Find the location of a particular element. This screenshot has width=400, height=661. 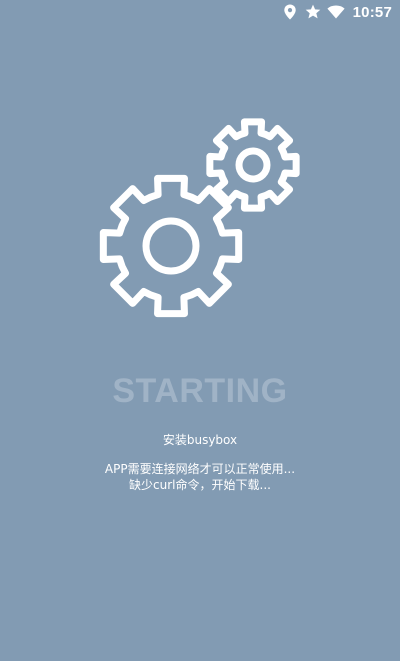

install-step-text: 安装busybox is located at coordinates (200, 440).